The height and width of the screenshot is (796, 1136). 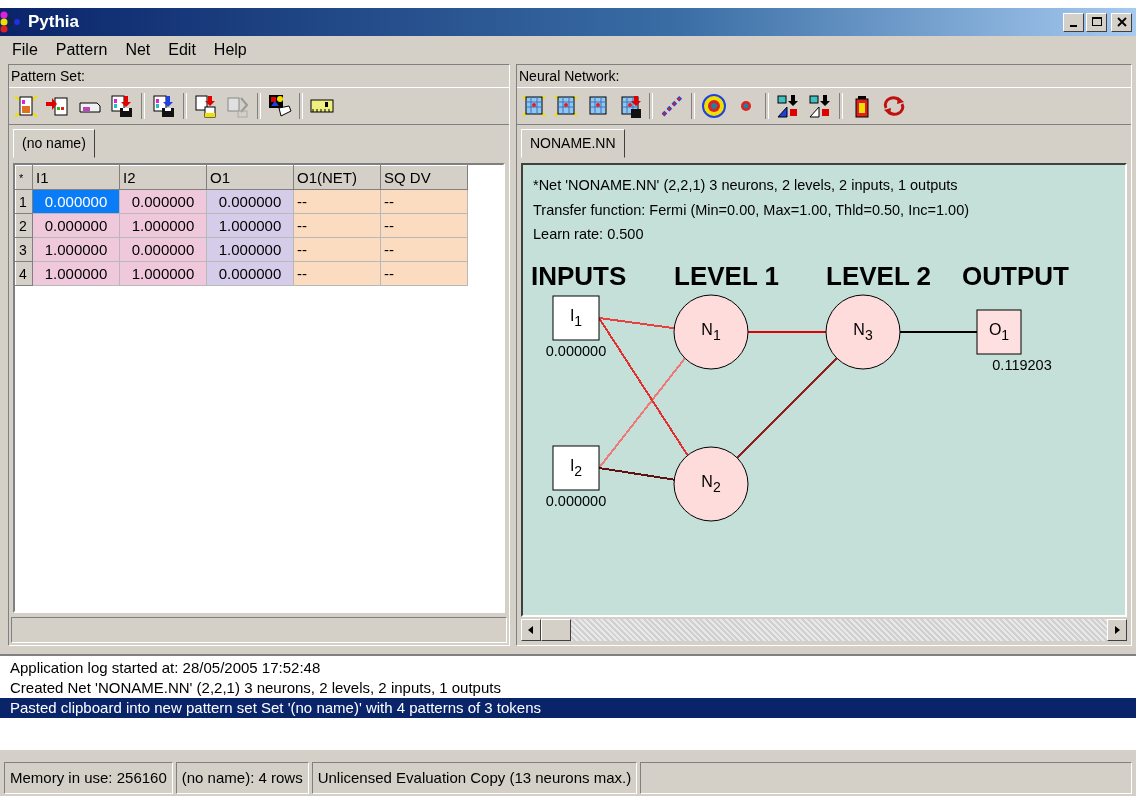 What do you see at coordinates (474, 778) in the screenshot?
I see `status-panel: Unlicensed Evaluation Copy (13 neurons max.)` at bounding box center [474, 778].